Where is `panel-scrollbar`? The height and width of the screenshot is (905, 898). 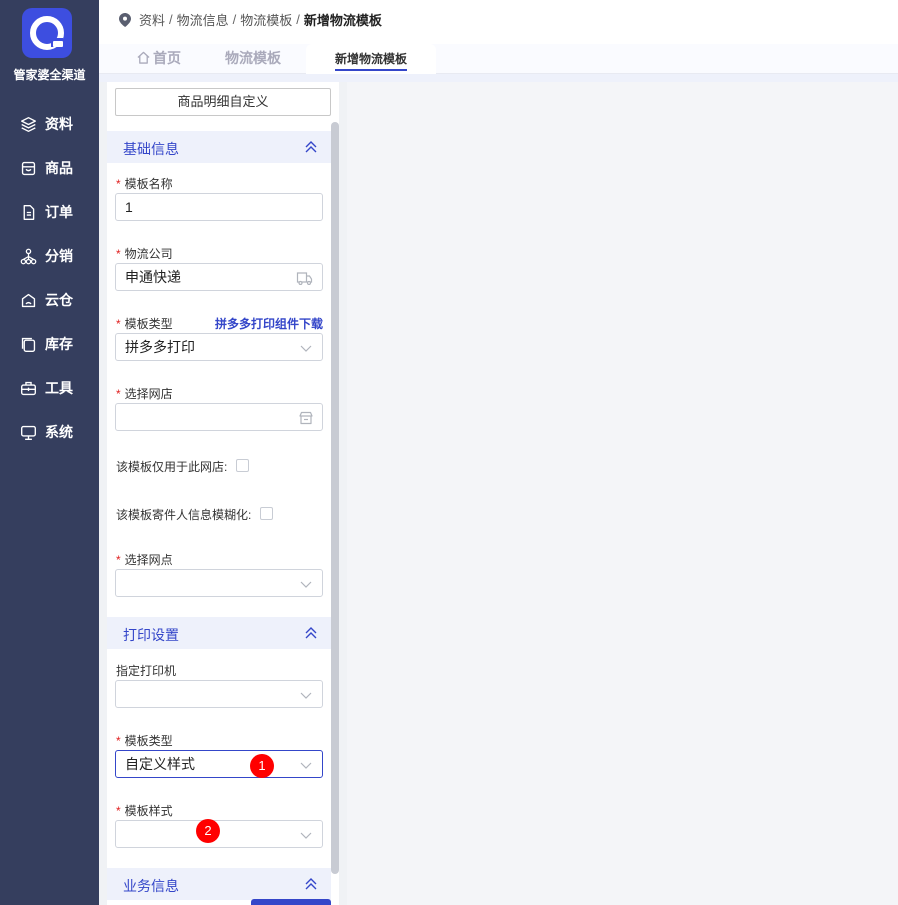
panel-scrollbar is located at coordinates (335, 498).